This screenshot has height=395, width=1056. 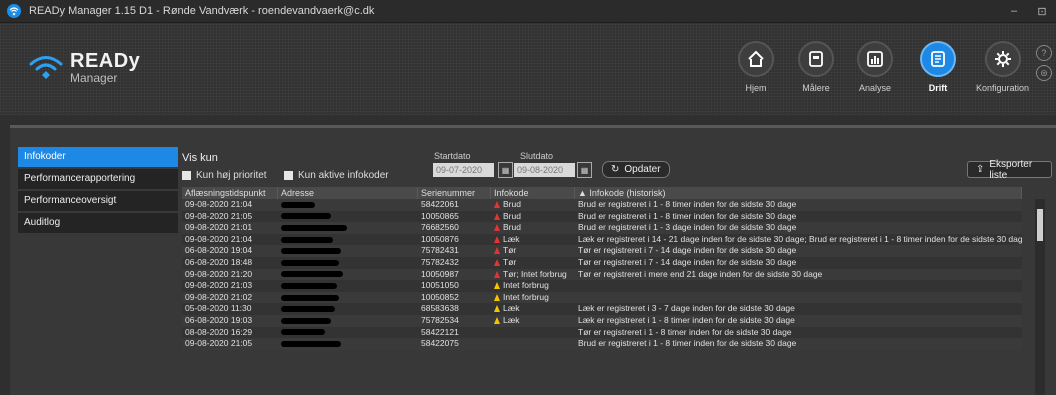 I want to click on cell-serial: 10050987, so click(x=440, y=273).